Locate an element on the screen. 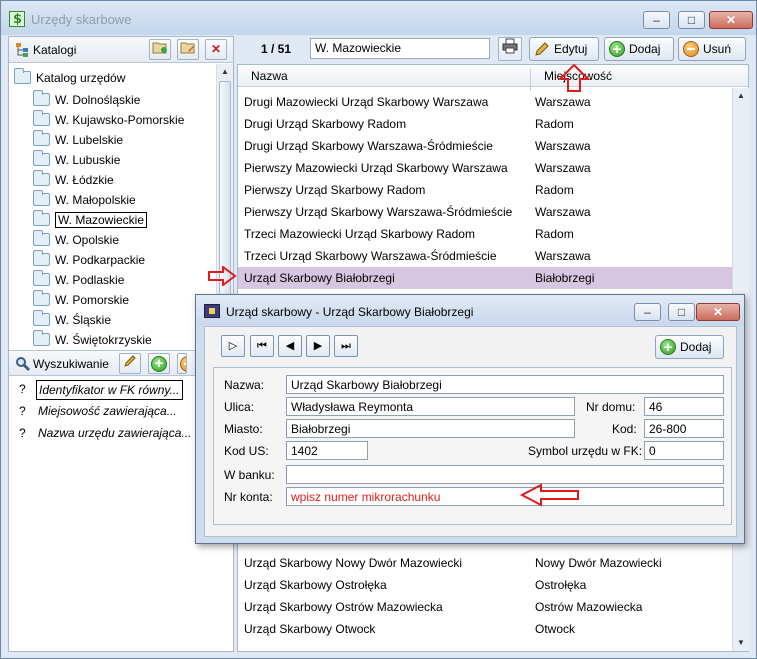 The width and height of the screenshot is (757, 659). tree-item: W. Lubuskie is located at coordinates (76, 160).